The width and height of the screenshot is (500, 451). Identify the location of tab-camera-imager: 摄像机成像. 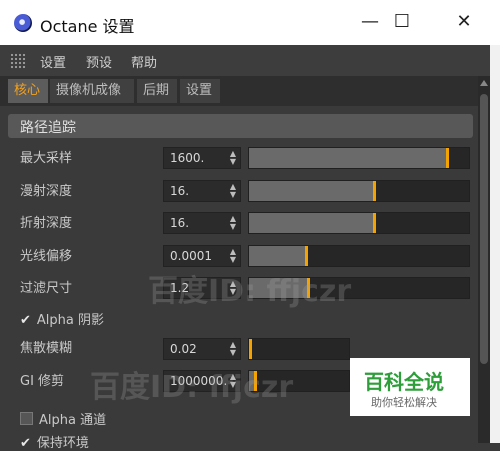
(92, 91).